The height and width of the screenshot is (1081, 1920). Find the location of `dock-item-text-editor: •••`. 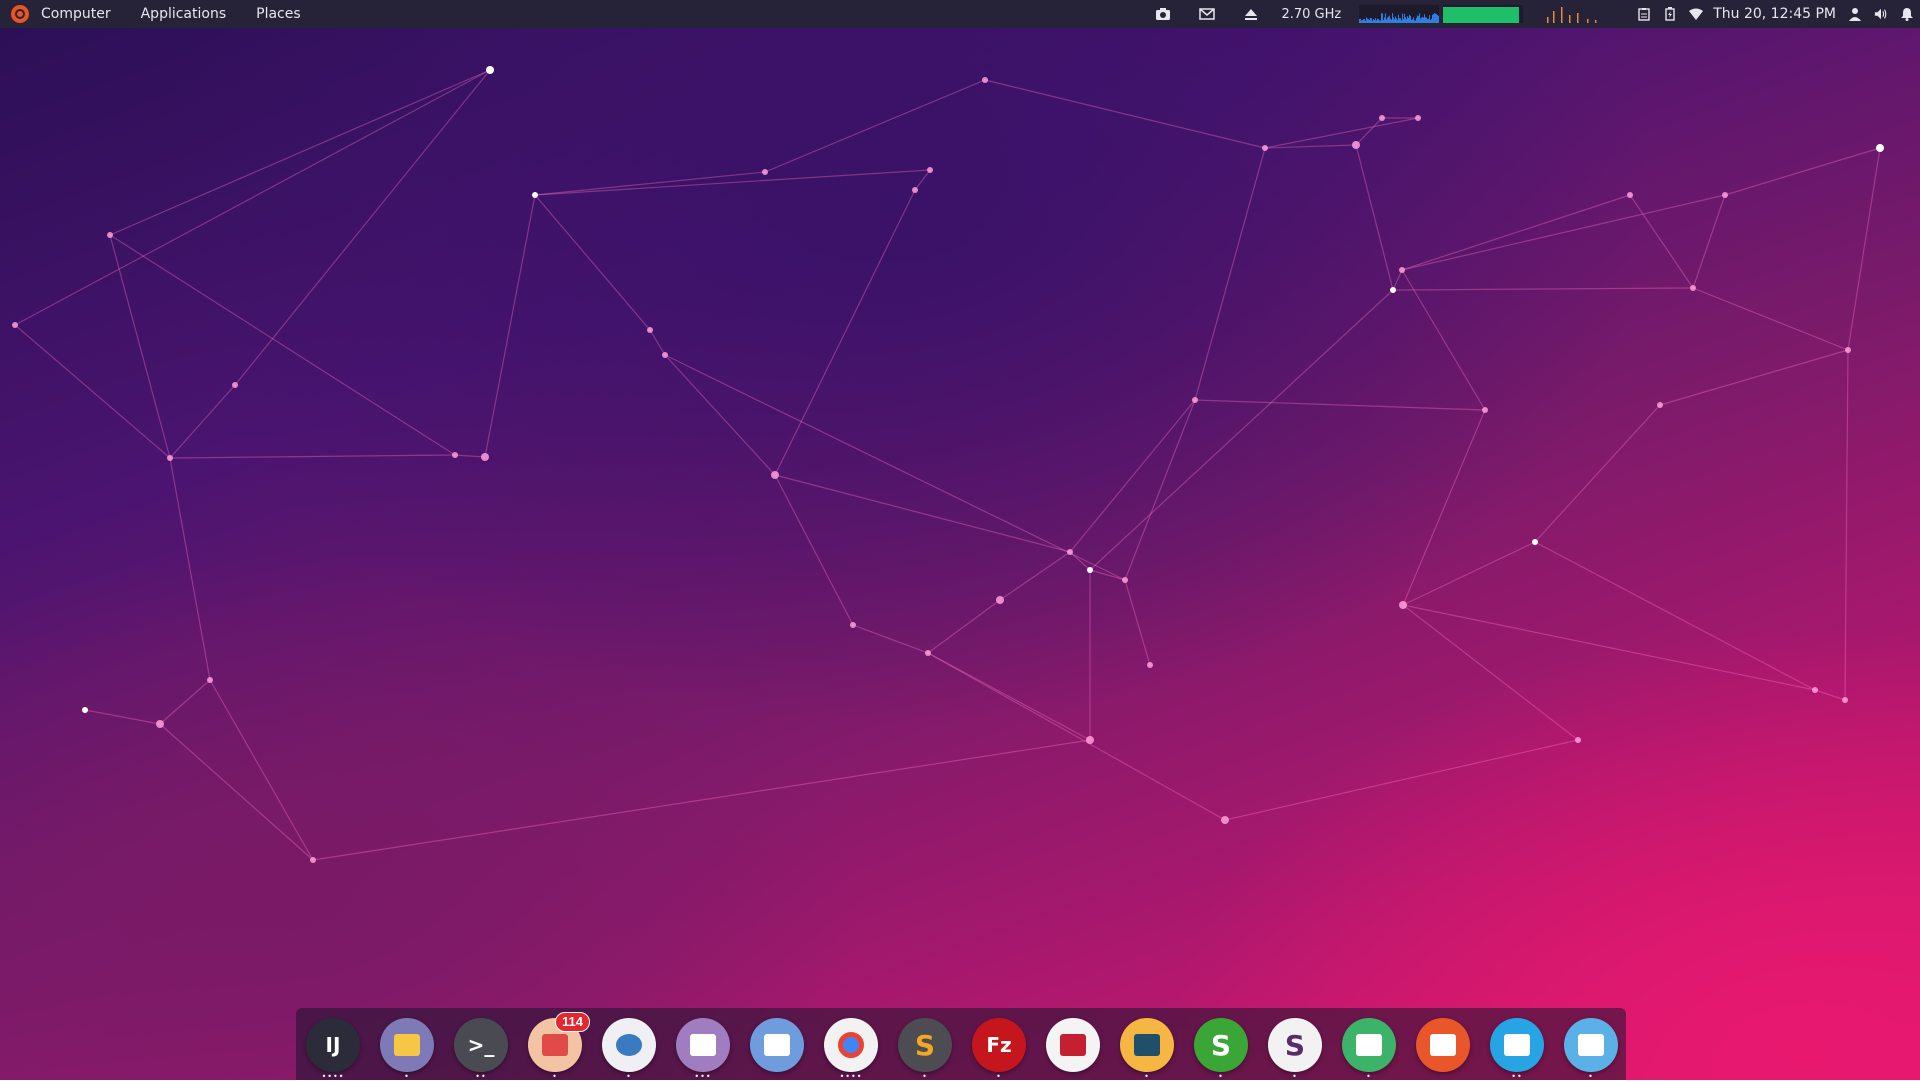

dock-item-text-editor: ••• is located at coordinates (703, 1049).